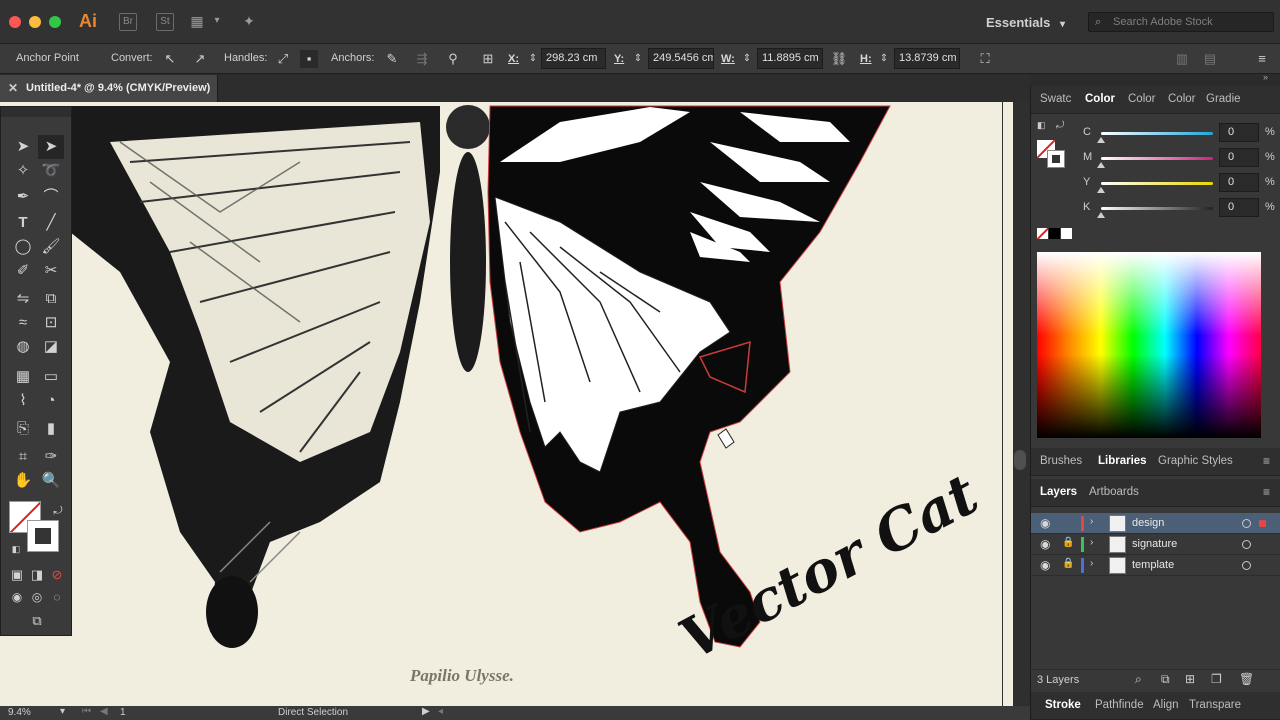 Image resolution: width=1280 pixels, height=720 pixels. What do you see at coordinates (1181, 99) in the screenshot?
I see `tab-color-themes: Color` at bounding box center [1181, 99].